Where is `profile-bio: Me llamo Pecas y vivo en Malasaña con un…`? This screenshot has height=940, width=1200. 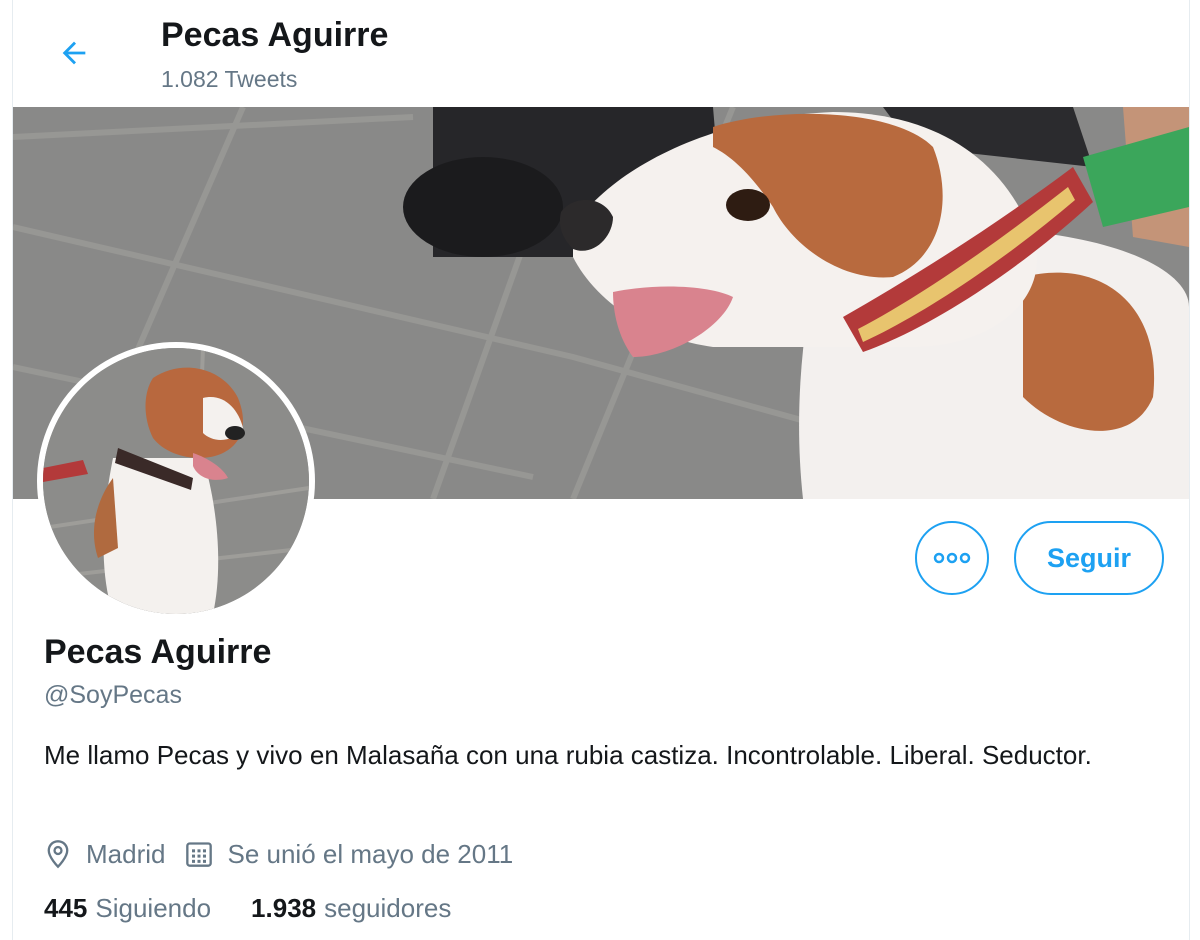
profile-bio: Me llamo Pecas y vivo en Malasaña con un… is located at coordinates (568, 755).